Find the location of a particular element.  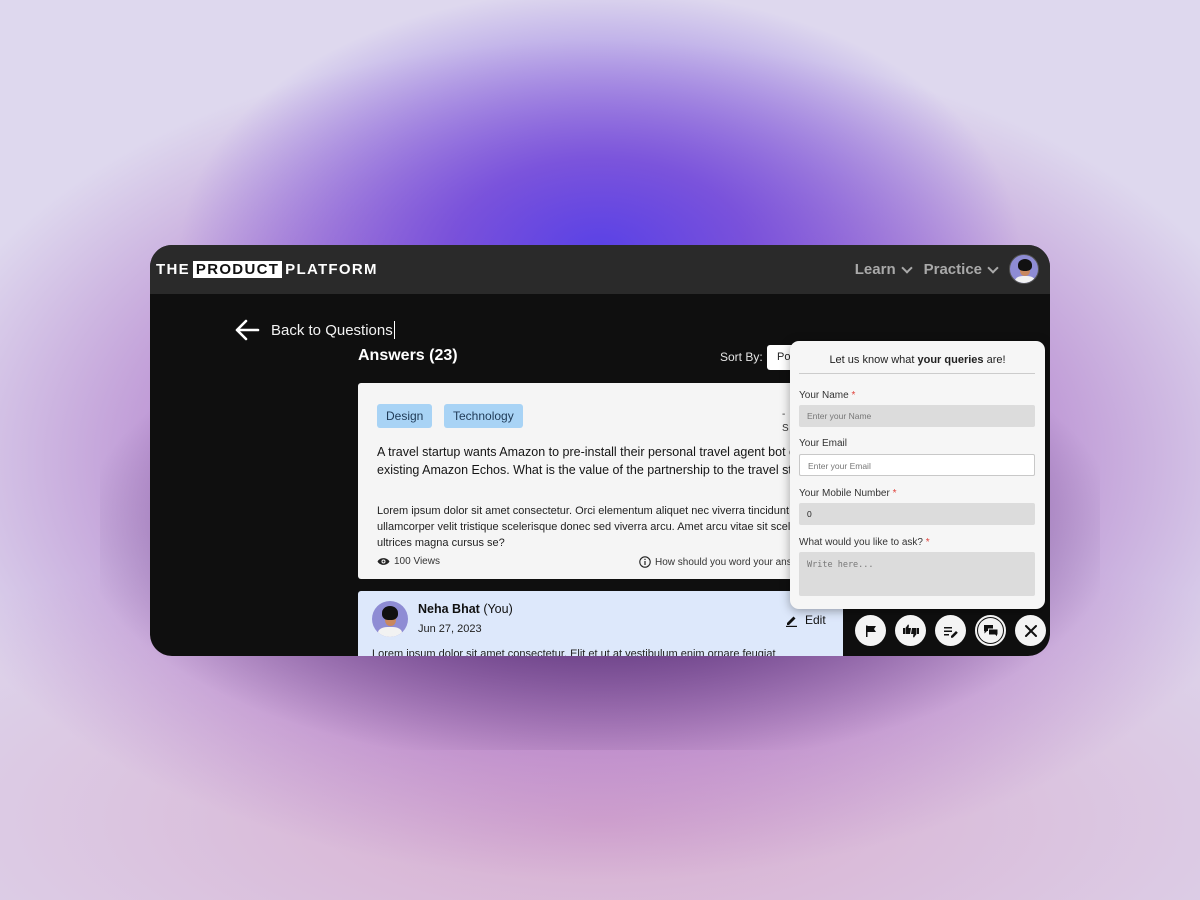

chat-button is located at coordinates (990, 630).